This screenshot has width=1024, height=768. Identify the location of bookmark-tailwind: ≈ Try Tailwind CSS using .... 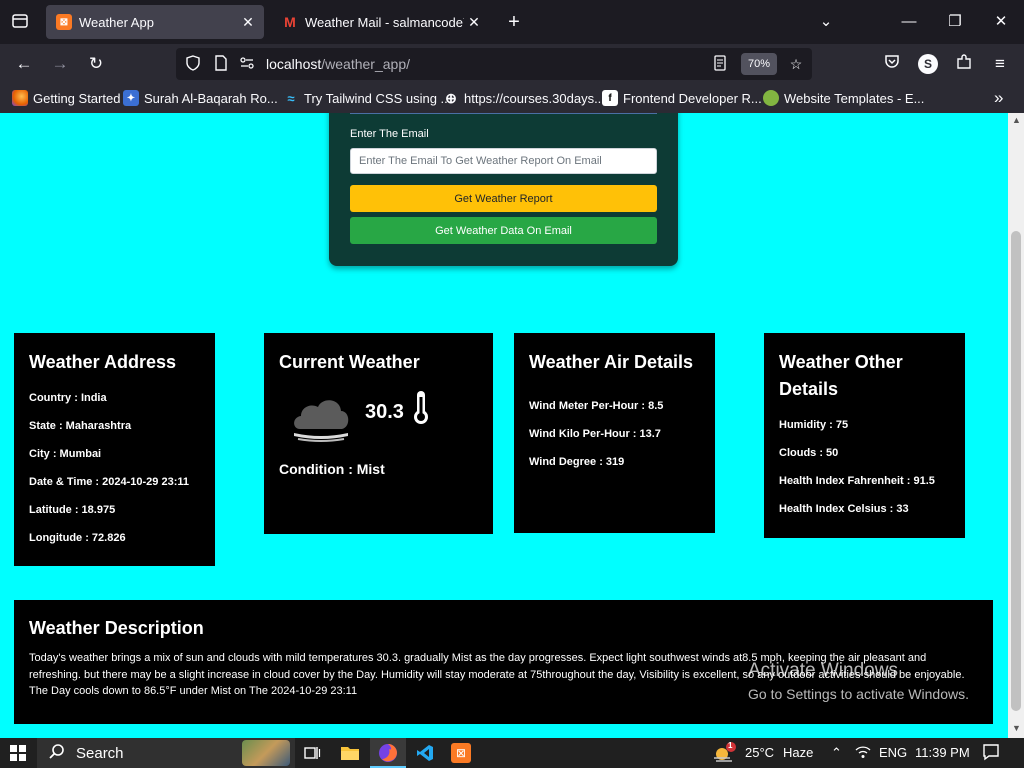
(367, 98).